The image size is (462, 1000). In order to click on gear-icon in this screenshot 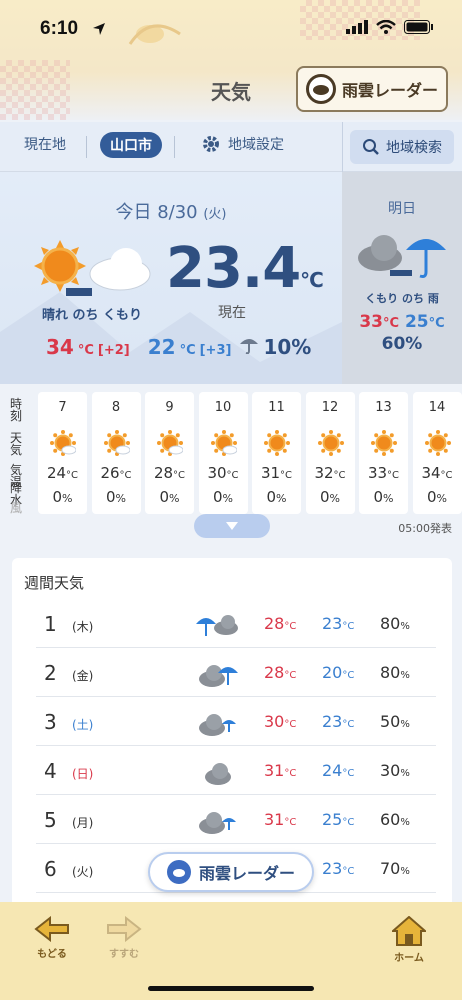, I will do `click(211, 144)`.